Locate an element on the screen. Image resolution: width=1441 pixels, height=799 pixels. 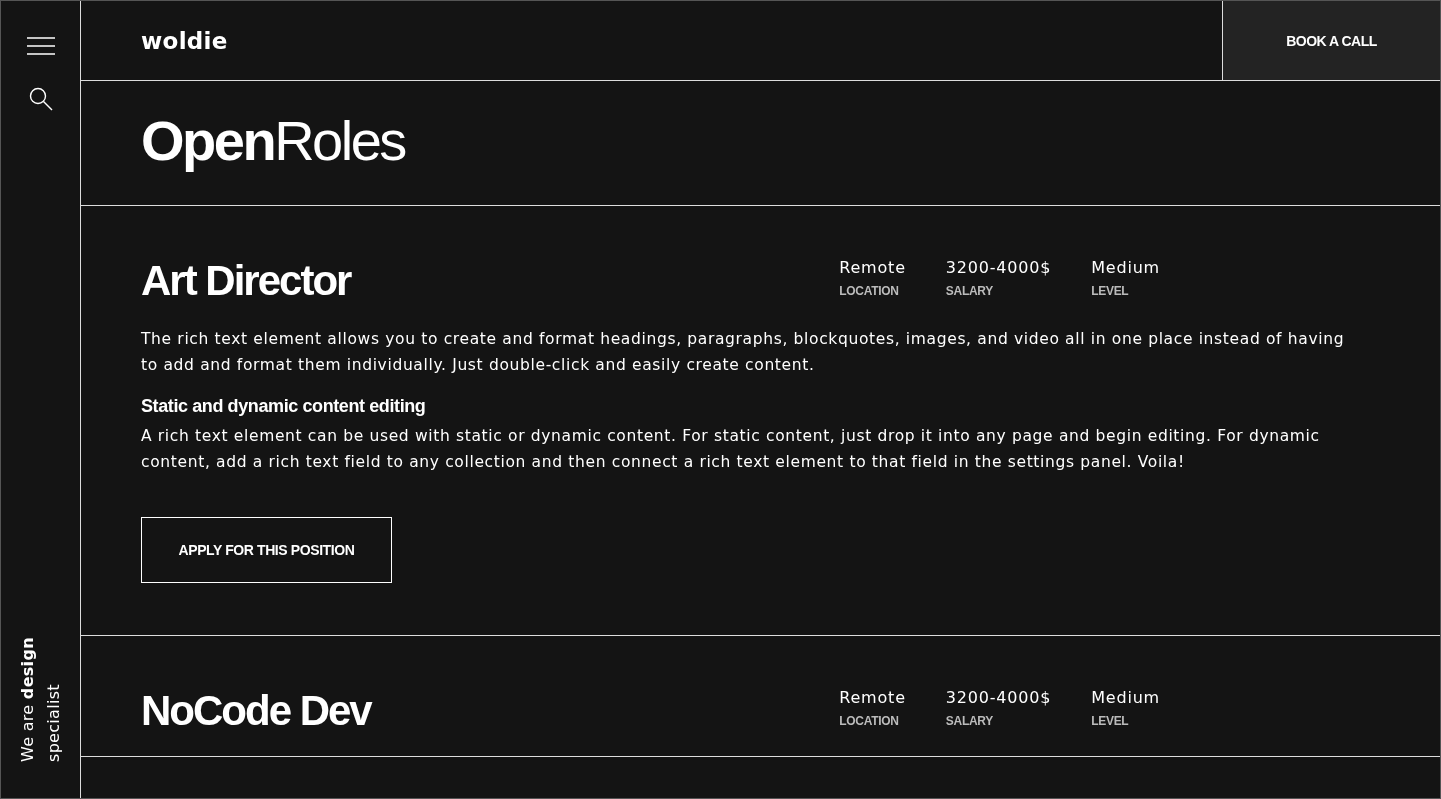
menu-button is located at coordinates (40, 46).